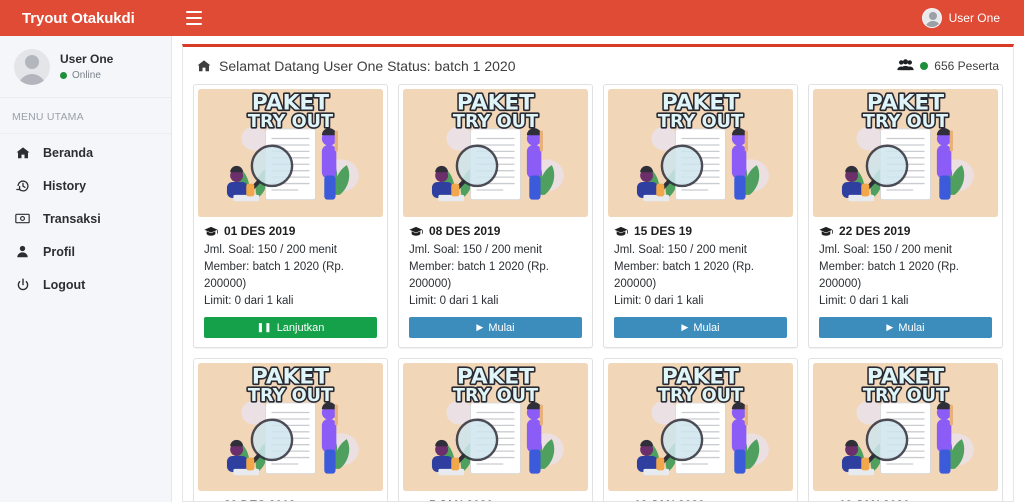 The height and width of the screenshot is (502, 1024). I want to click on card-date: 22 DES 2019, so click(905, 231).